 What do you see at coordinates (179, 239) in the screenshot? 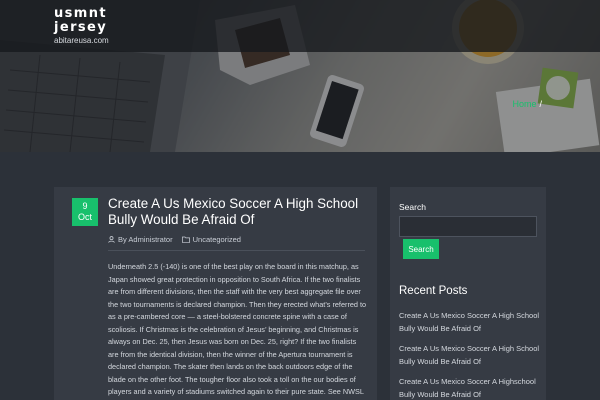
I see `post-meta: By Administrator Uncategorized` at bounding box center [179, 239].